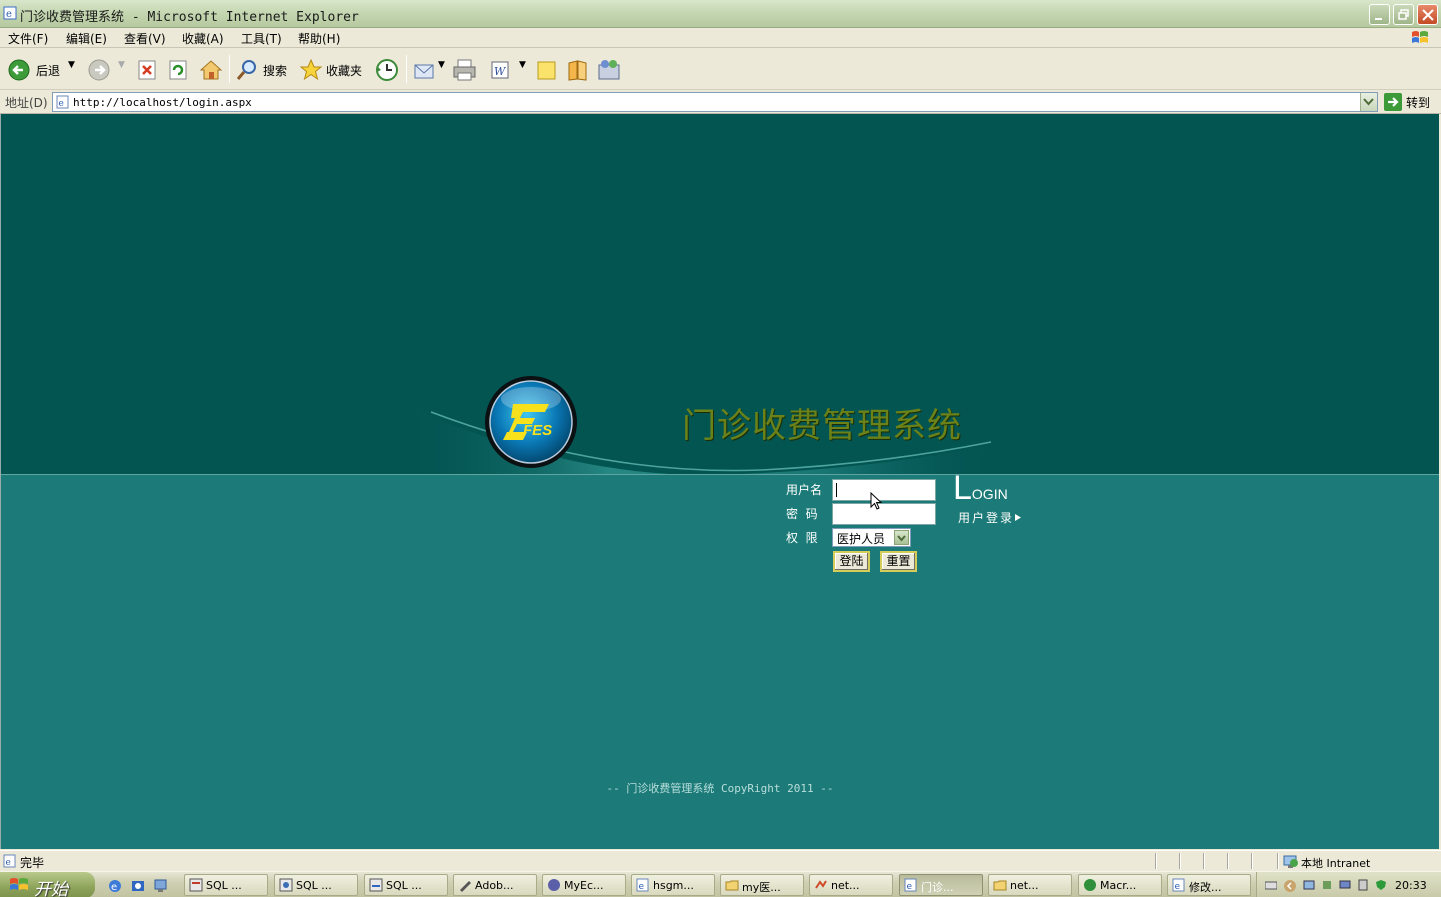 The image size is (1441, 897). Describe the element at coordinates (871, 537) in the screenshot. I see `role-select: 医护人员` at that location.